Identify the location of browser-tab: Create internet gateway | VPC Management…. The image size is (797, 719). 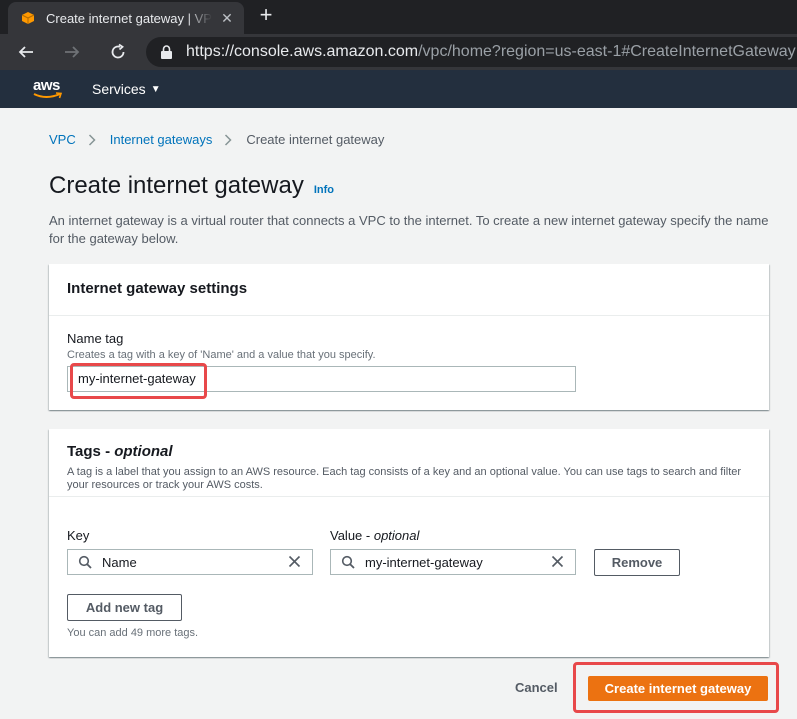
(126, 18).